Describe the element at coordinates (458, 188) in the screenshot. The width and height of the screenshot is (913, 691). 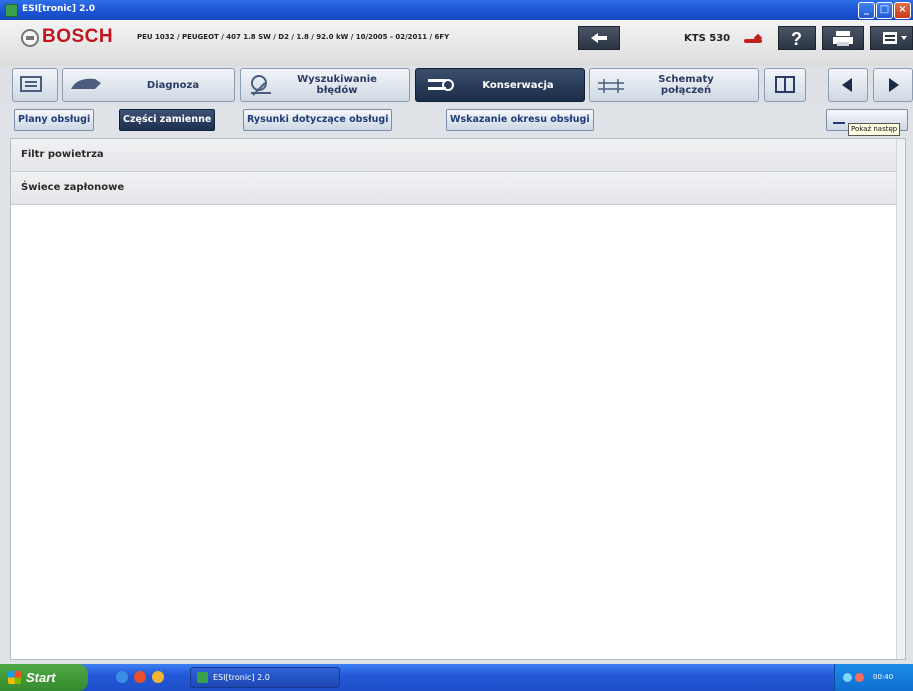
I see `list-item: Świece zapłonowe` at that location.